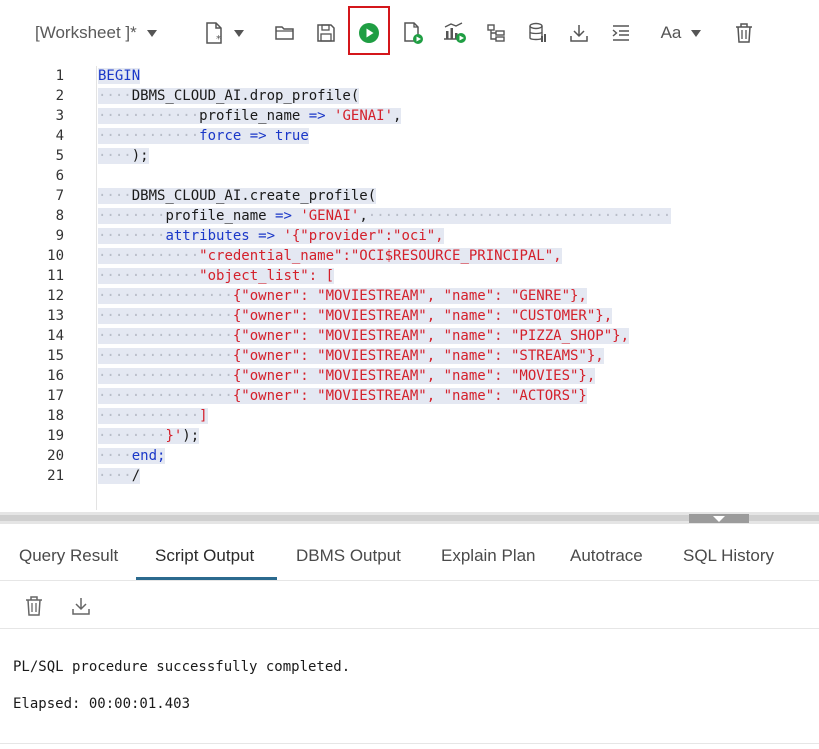  Describe the element at coordinates (245, 96) in the screenshot. I see `code-token: DBMS_CLOUD_AI.drop_profile(` at that location.